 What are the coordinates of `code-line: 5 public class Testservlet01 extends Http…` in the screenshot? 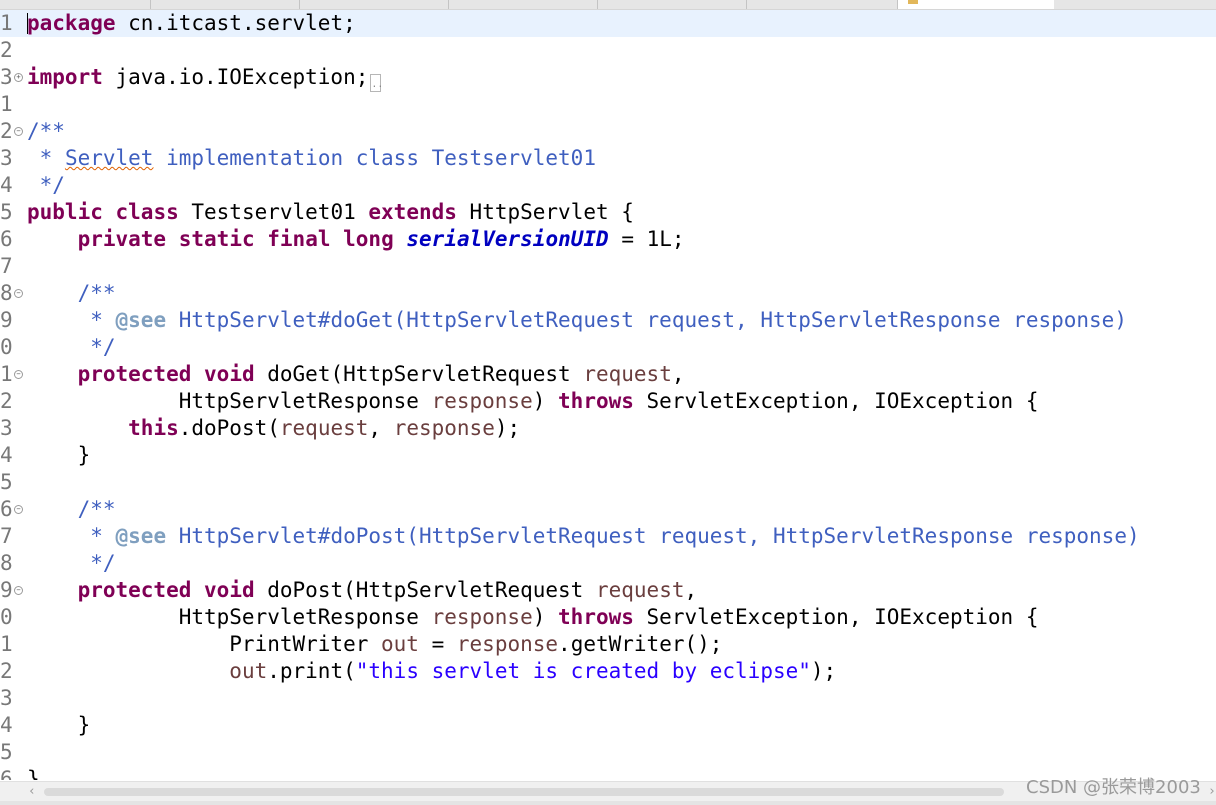 It's located at (608, 212).